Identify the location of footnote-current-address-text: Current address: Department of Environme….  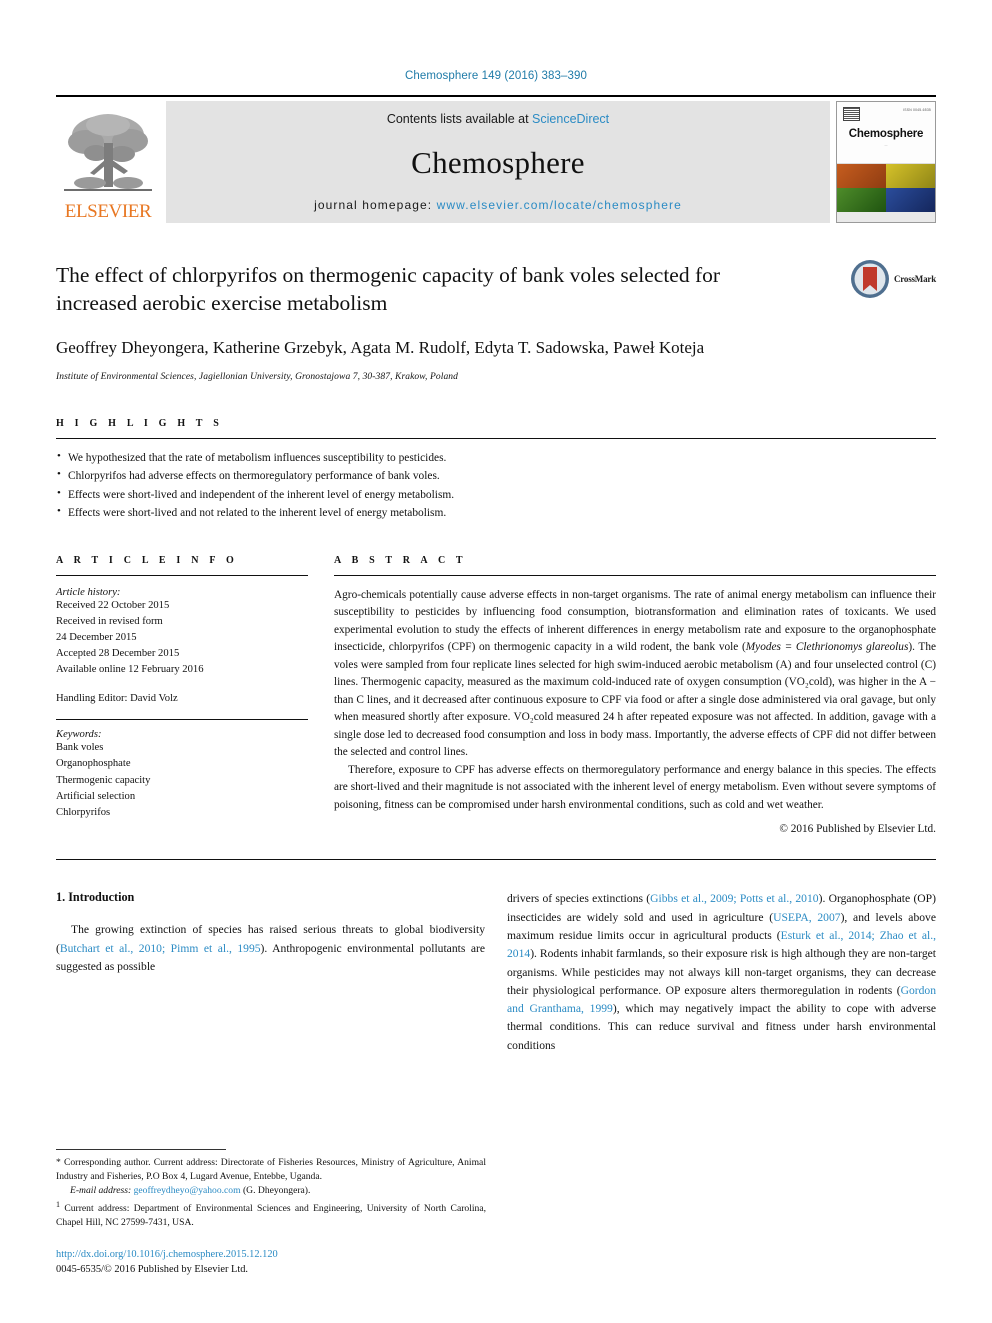
(271, 1216).